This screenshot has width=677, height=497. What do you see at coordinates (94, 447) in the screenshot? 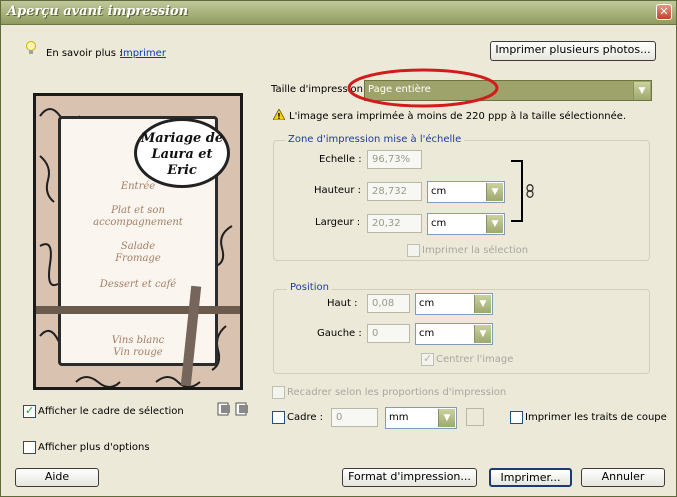
I see `show-more-options-label: Afficher plus d'options` at bounding box center [94, 447].